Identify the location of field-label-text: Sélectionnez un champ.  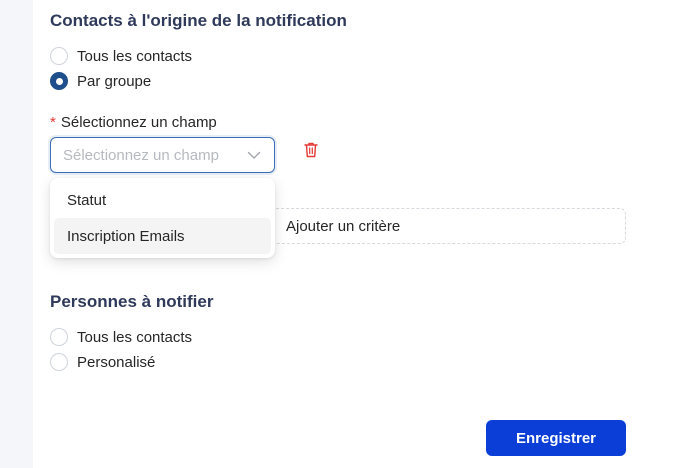
(138, 122).